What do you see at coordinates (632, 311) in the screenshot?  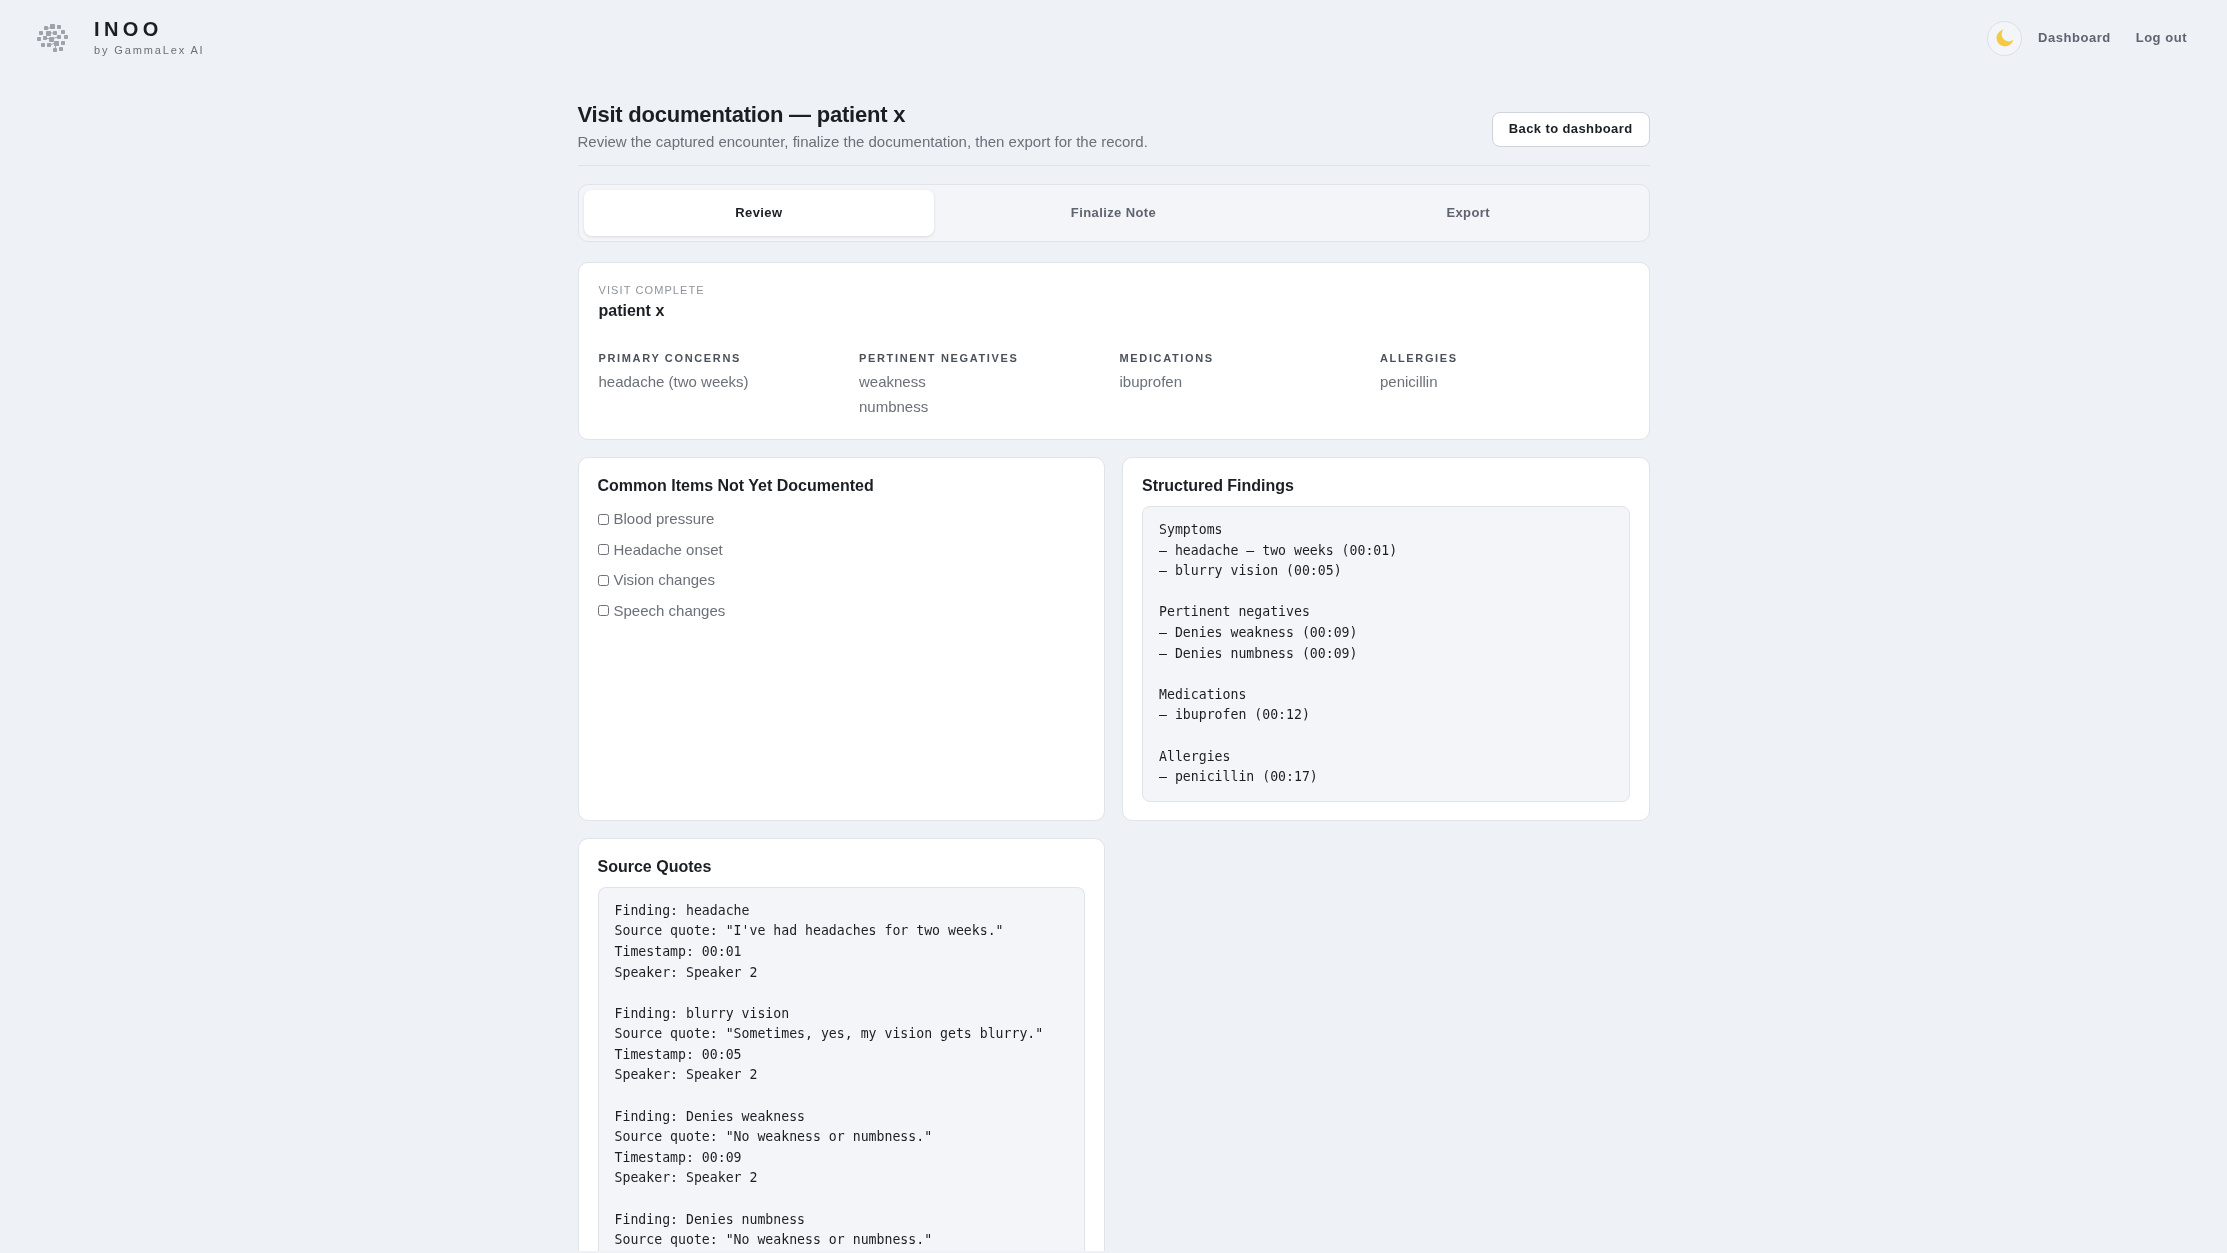 I see `patient-name: patient x` at bounding box center [632, 311].